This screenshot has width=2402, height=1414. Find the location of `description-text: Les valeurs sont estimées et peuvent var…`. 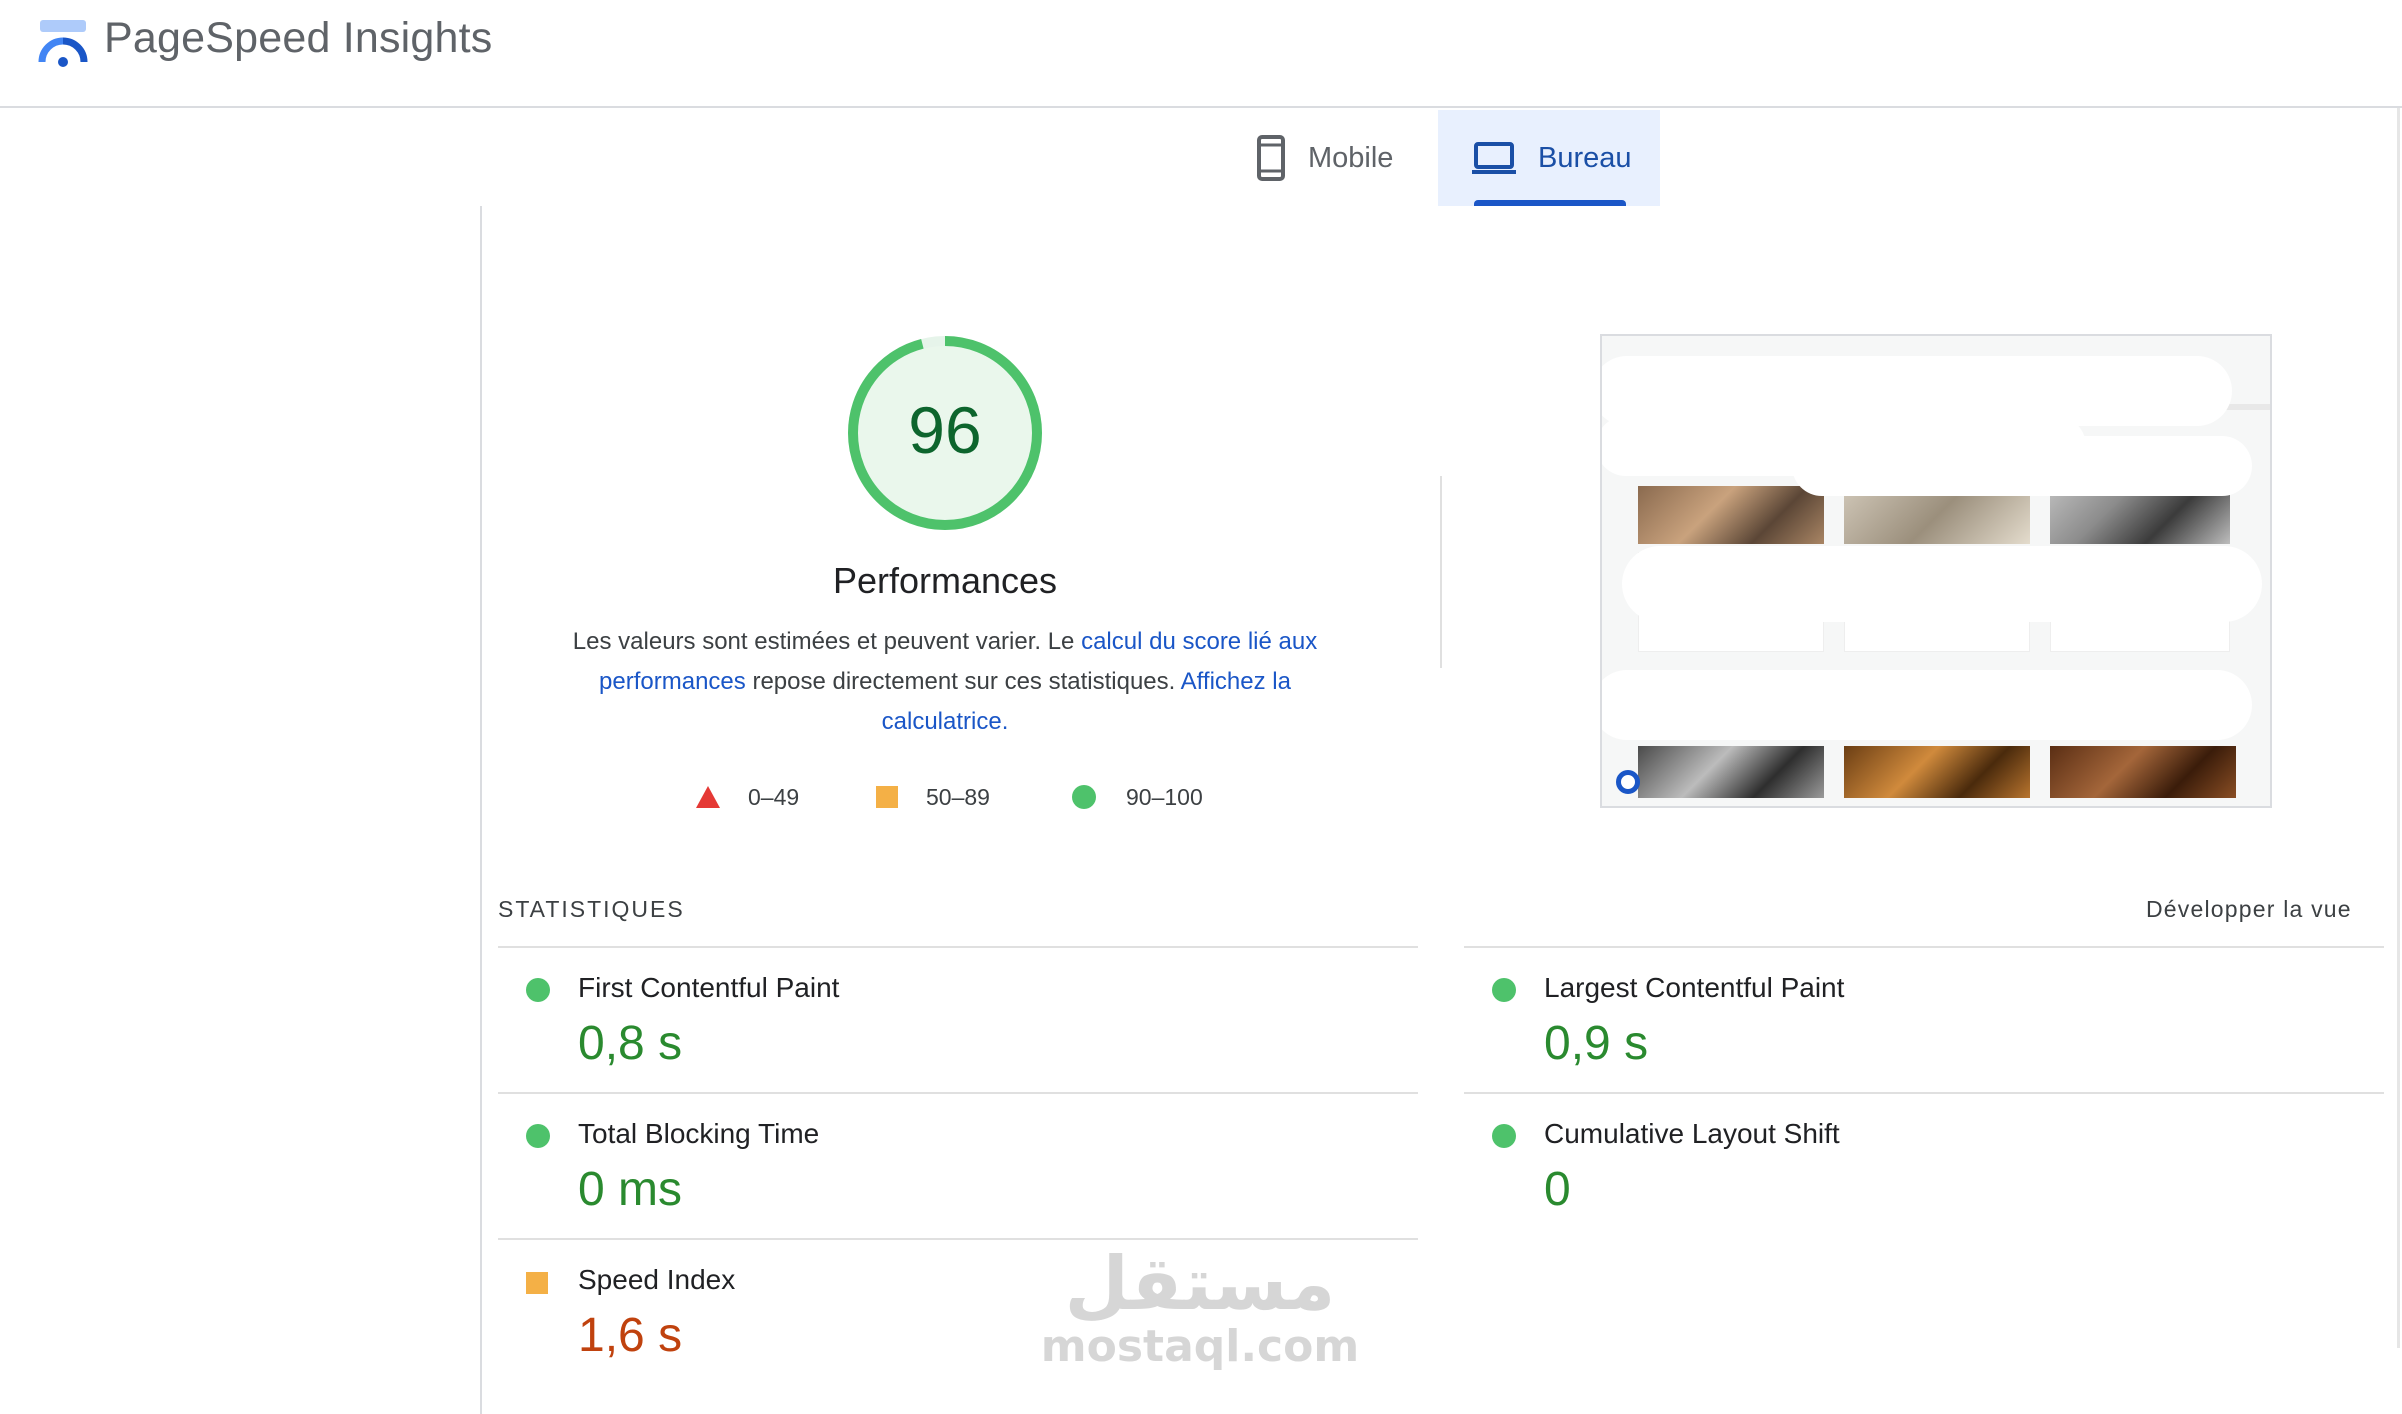

description-text: Les valeurs sont estimées et peuvent var… is located at coordinates (827, 641).